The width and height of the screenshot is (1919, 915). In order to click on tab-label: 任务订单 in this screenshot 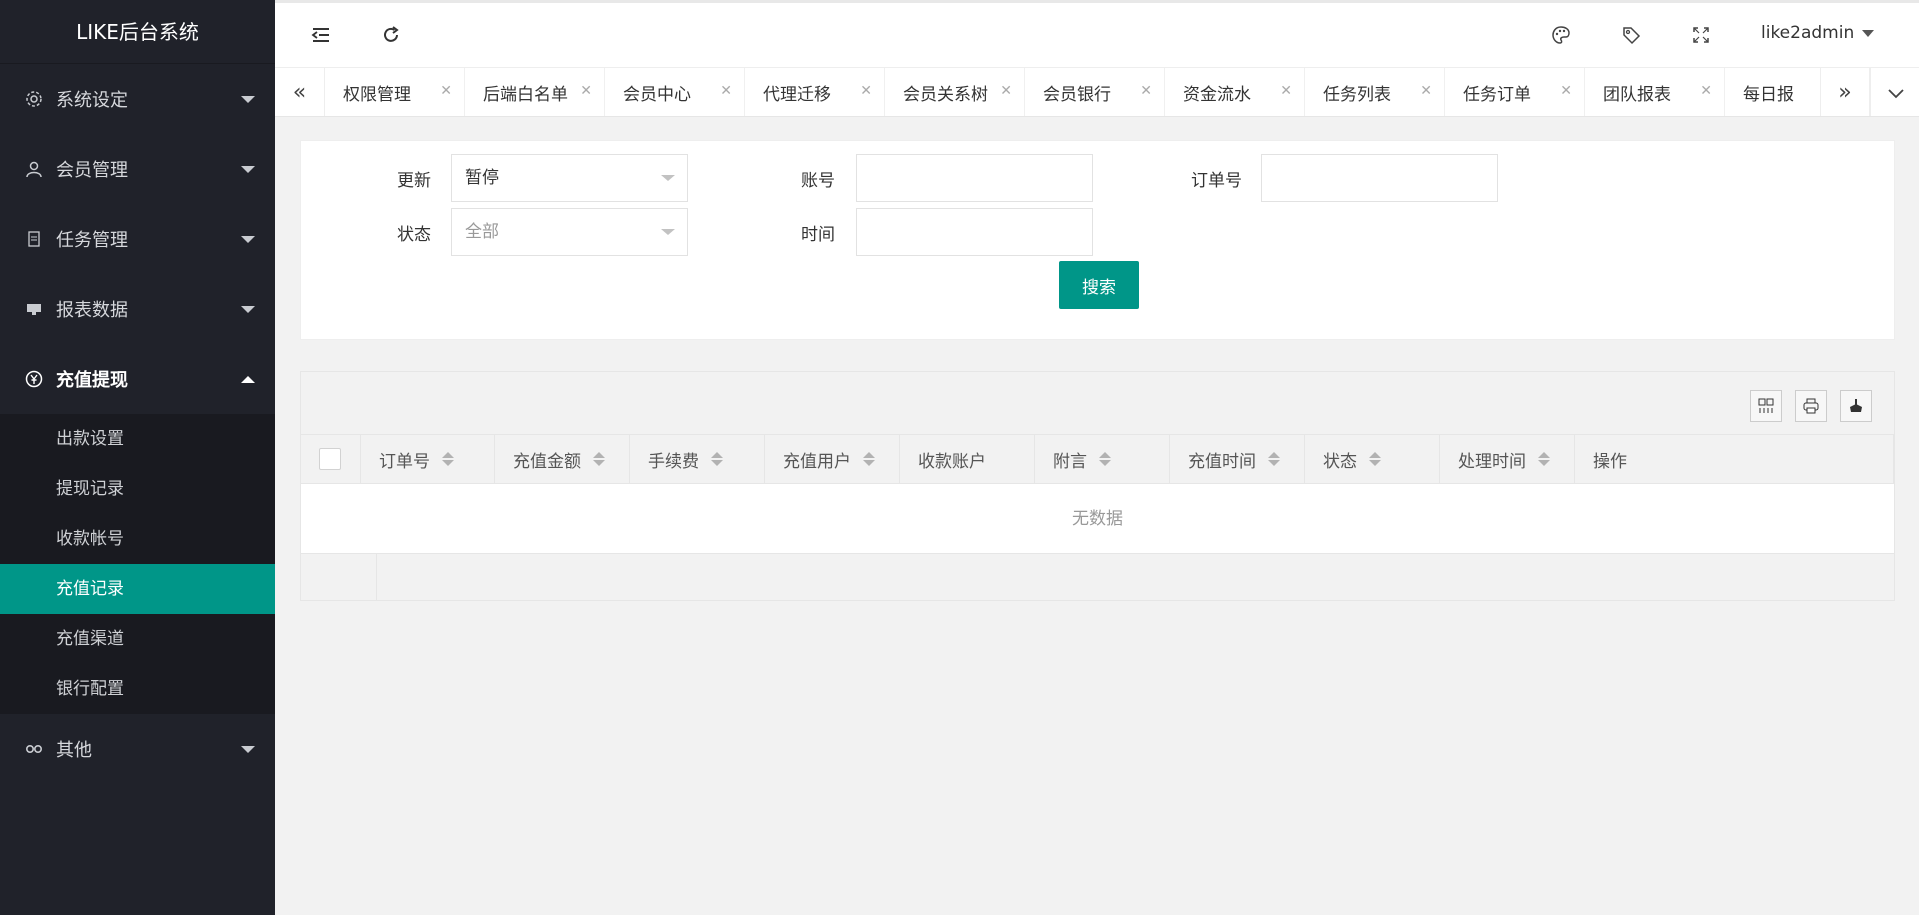, I will do `click(1497, 95)`.